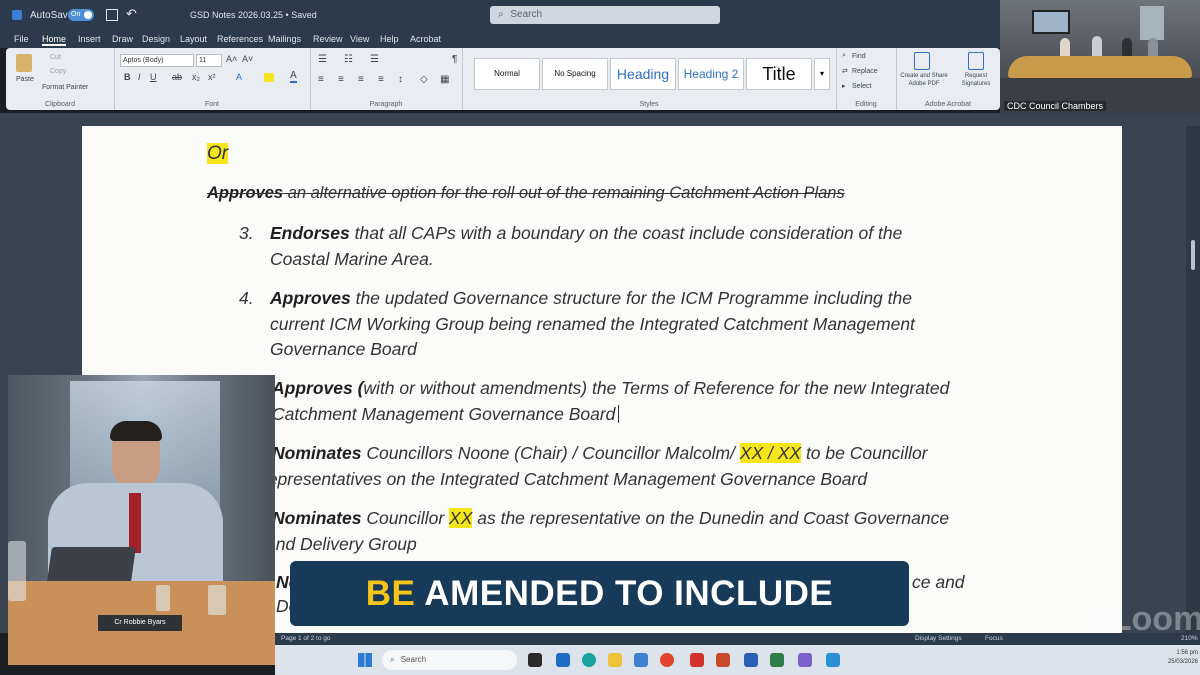 Image resolution: width=1200 pixels, height=675 pixels. I want to click on word-logo-icon, so click(17, 15).